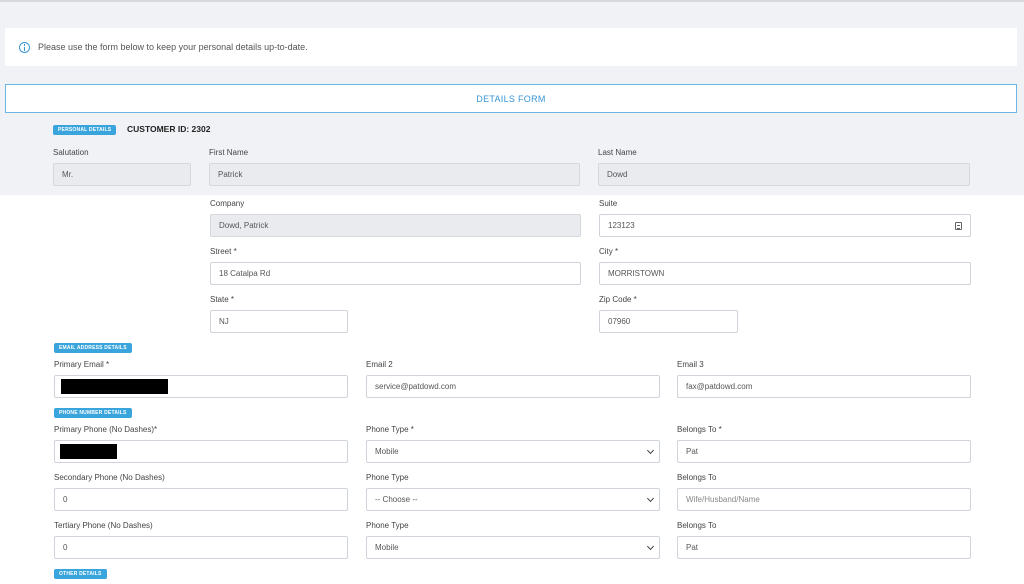 The height and width of the screenshot is (584, 1024). What do you see at coordinates (244, 225) in the screenshot?
I see `company-value: Dowd, Patrick` at bounding box center [244, 225].